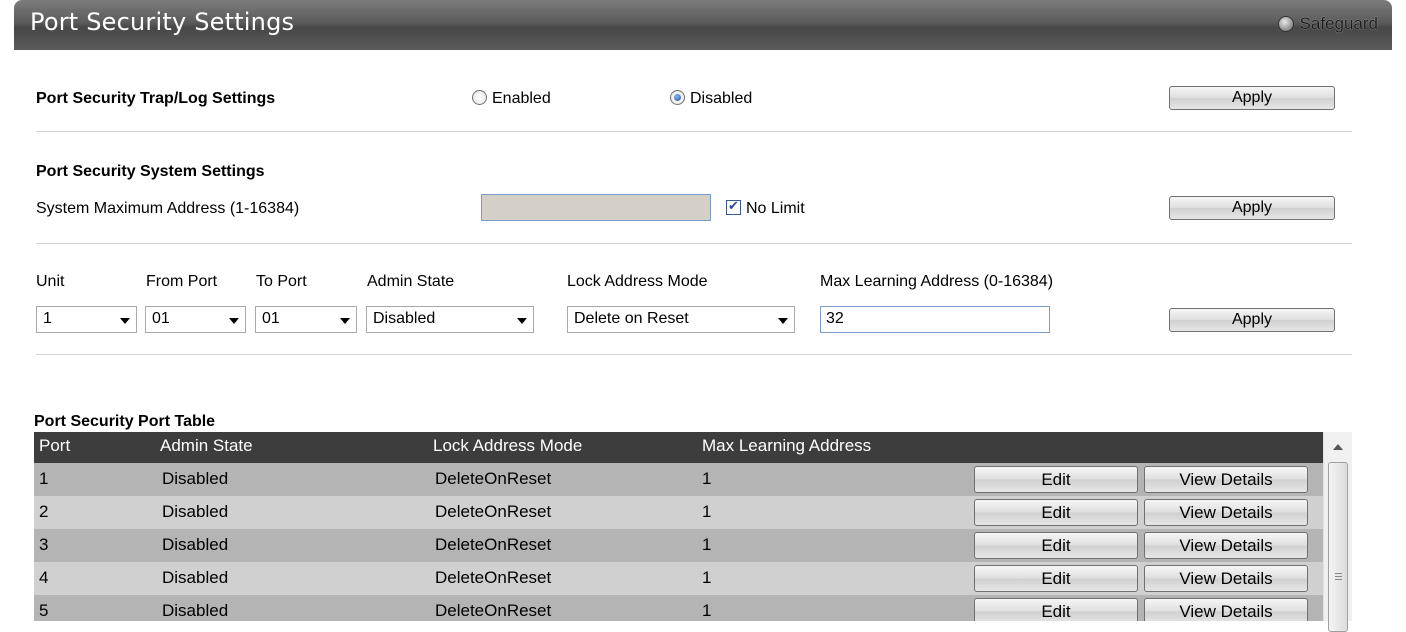  I want to click on to-port-select-value: 01, so click(271, 318).